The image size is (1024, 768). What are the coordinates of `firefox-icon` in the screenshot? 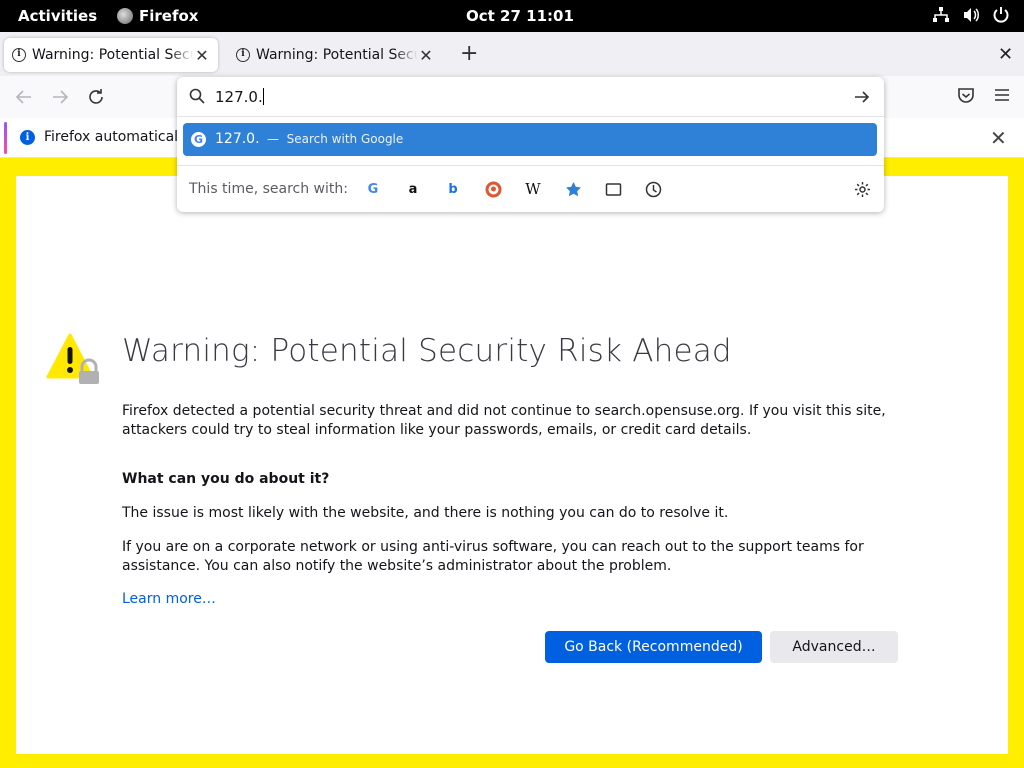 It's located at (125, 16).